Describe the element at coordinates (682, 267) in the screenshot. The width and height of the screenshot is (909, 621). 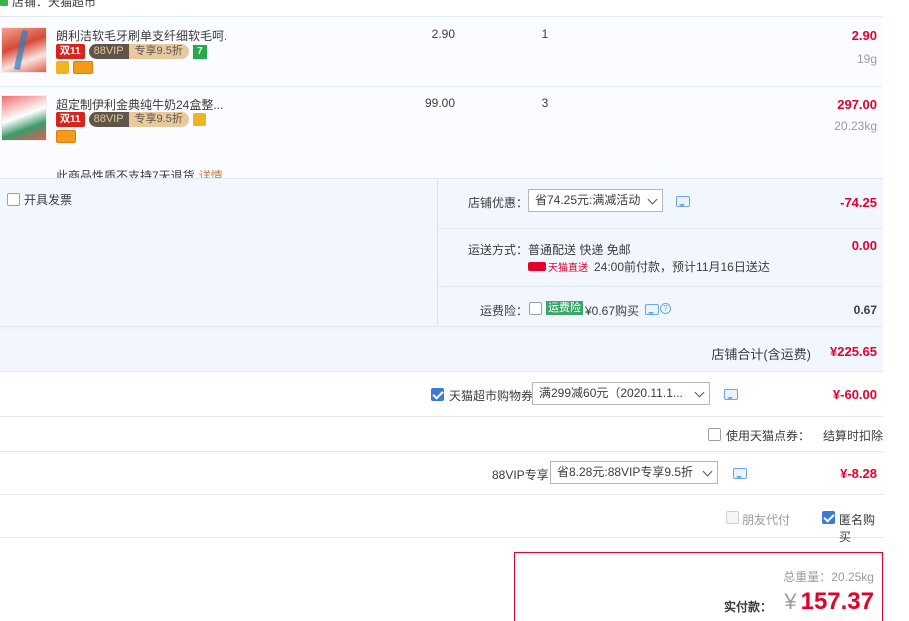
I see `shipping-eta: 24:00前付款，预计11月16日送达` at that location.